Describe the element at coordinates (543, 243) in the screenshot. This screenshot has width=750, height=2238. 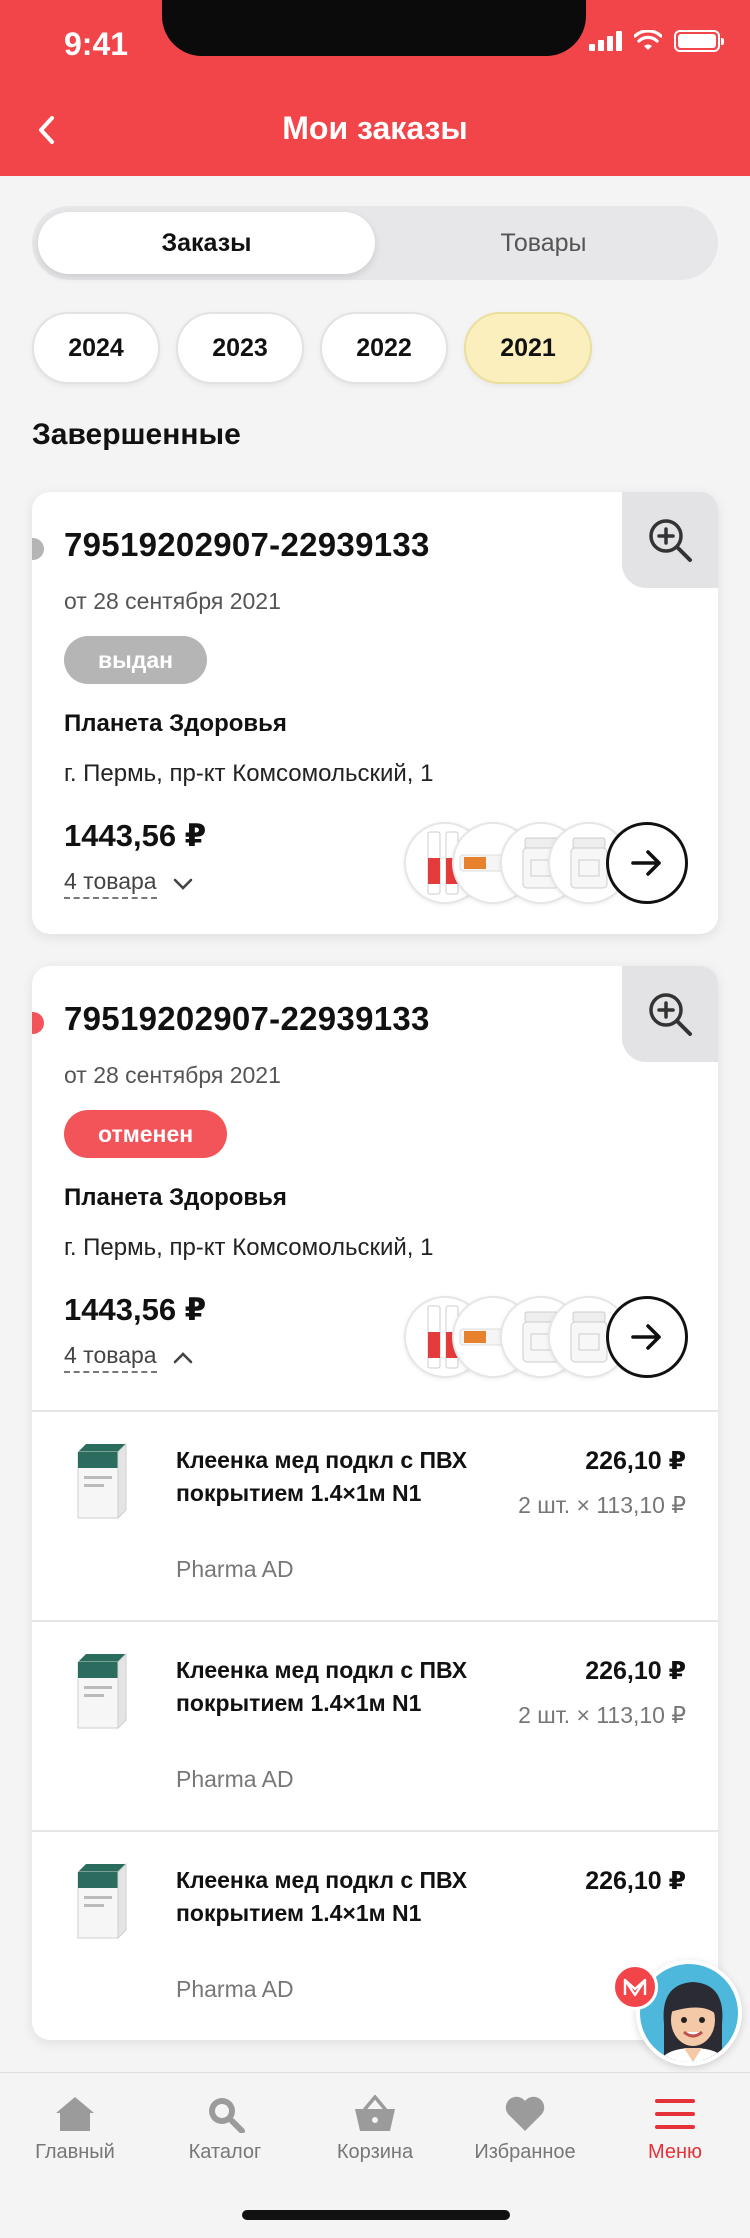
I see `tab-products: Товары` at that location.